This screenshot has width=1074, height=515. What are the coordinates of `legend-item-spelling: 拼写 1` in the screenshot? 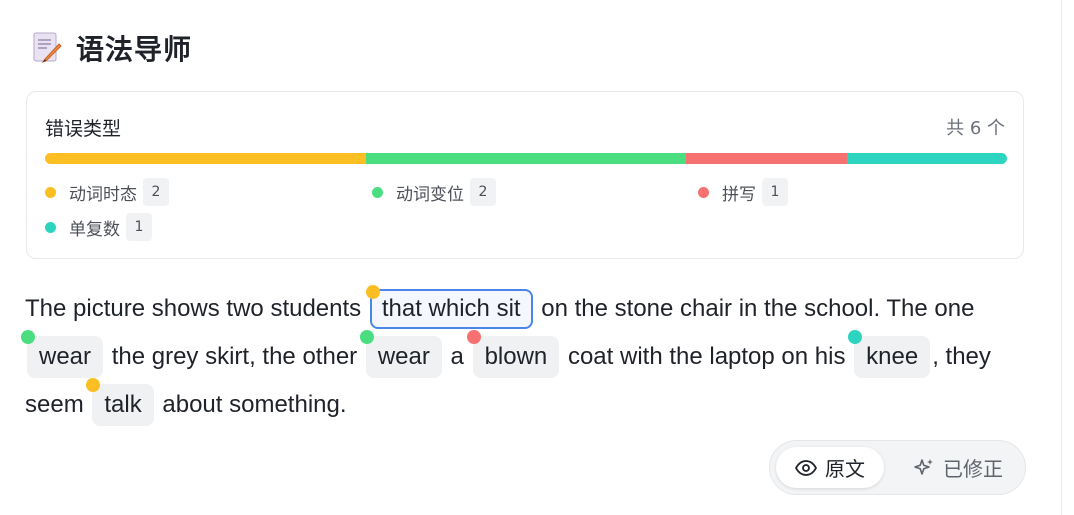 It's located at (743, 192).